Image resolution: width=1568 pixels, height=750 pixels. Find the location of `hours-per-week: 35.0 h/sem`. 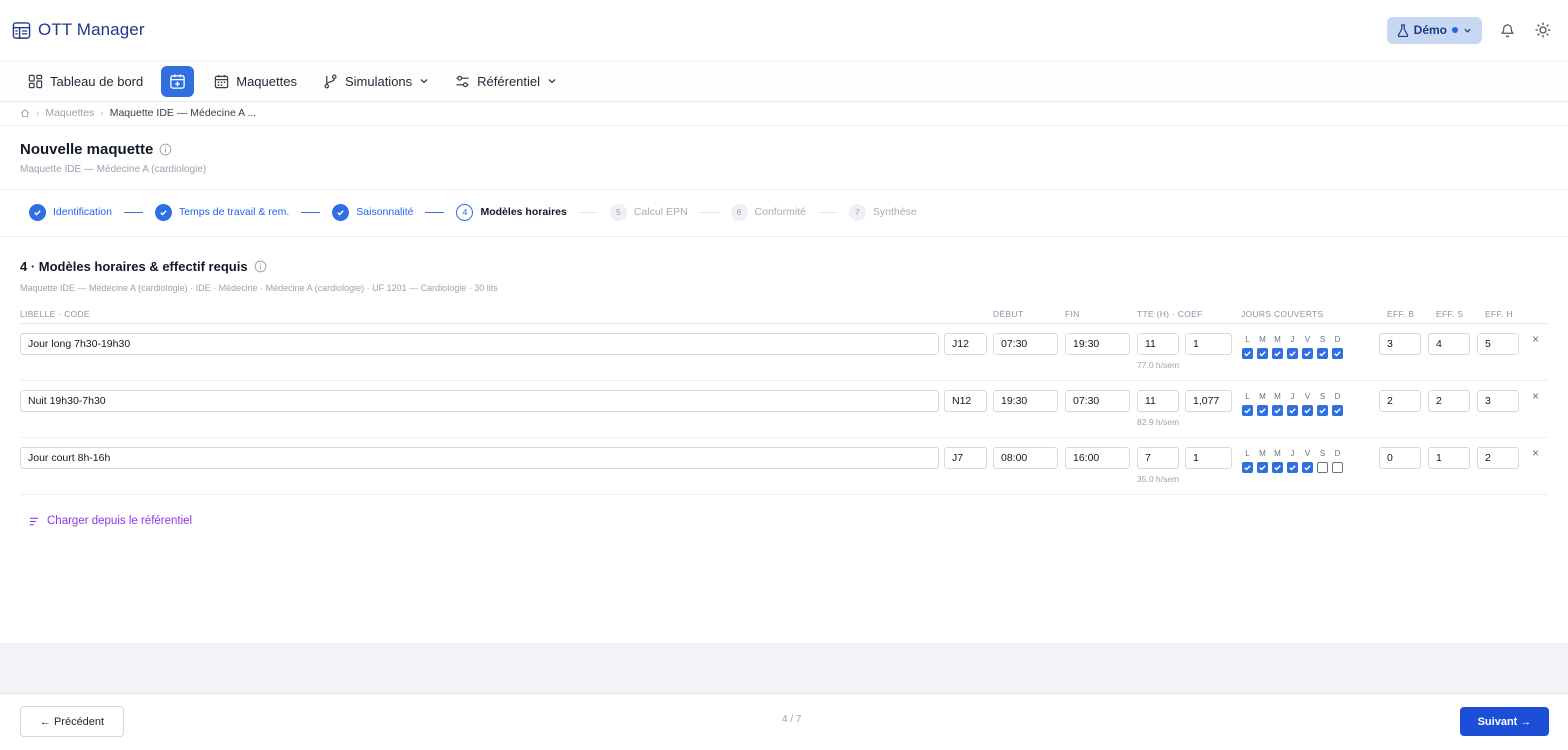

hours-per-week: 35.0 h/sem is located at coordinates (1158, 479).